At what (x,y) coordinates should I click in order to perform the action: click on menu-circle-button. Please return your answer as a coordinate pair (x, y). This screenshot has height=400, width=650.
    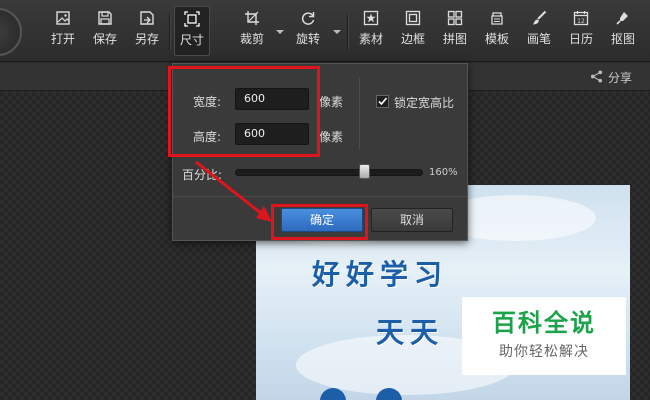
    Looking at the image, I should click on (11, 32).